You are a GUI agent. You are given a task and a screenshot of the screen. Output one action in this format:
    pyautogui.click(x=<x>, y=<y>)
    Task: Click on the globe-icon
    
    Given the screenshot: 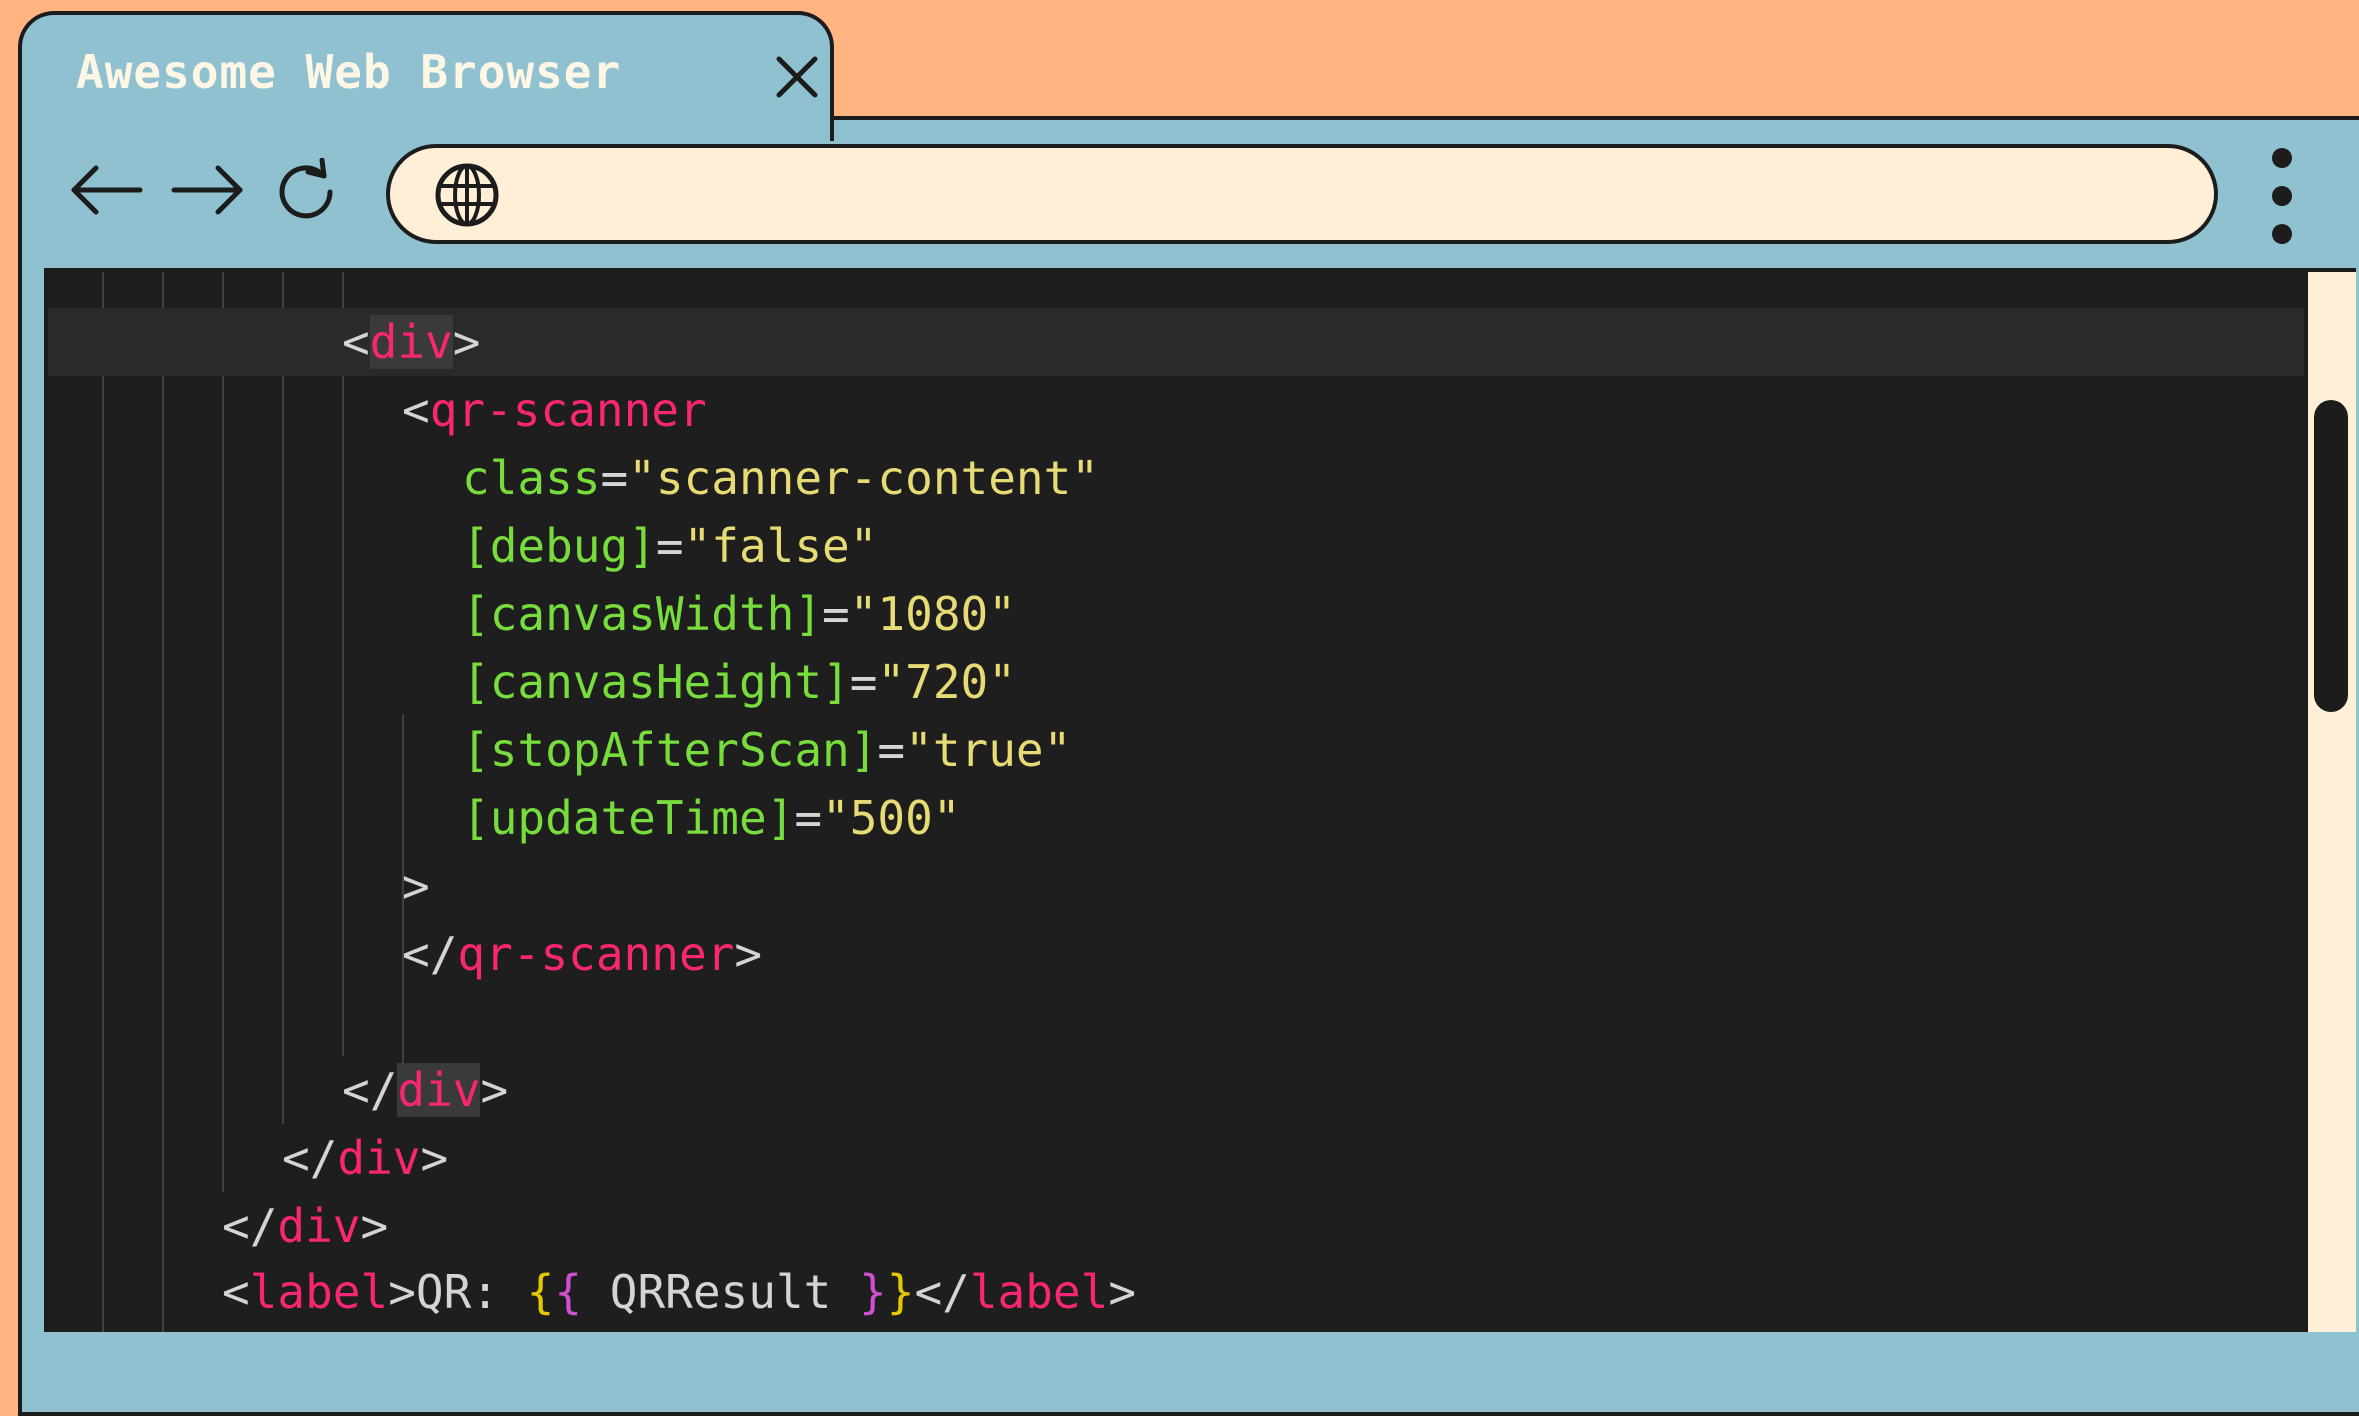 What is the action you would take?
    pyautogui.click(x=467, y=195)
    